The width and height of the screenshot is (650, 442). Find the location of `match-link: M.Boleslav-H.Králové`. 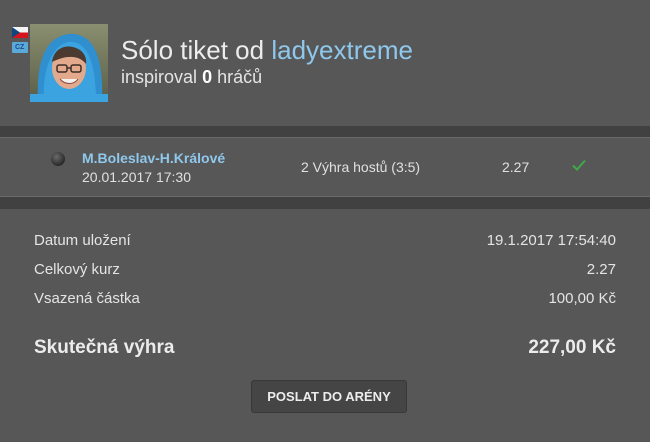

match-link: M.Boleslav-H.Králové is located at coordinates (153, 158).